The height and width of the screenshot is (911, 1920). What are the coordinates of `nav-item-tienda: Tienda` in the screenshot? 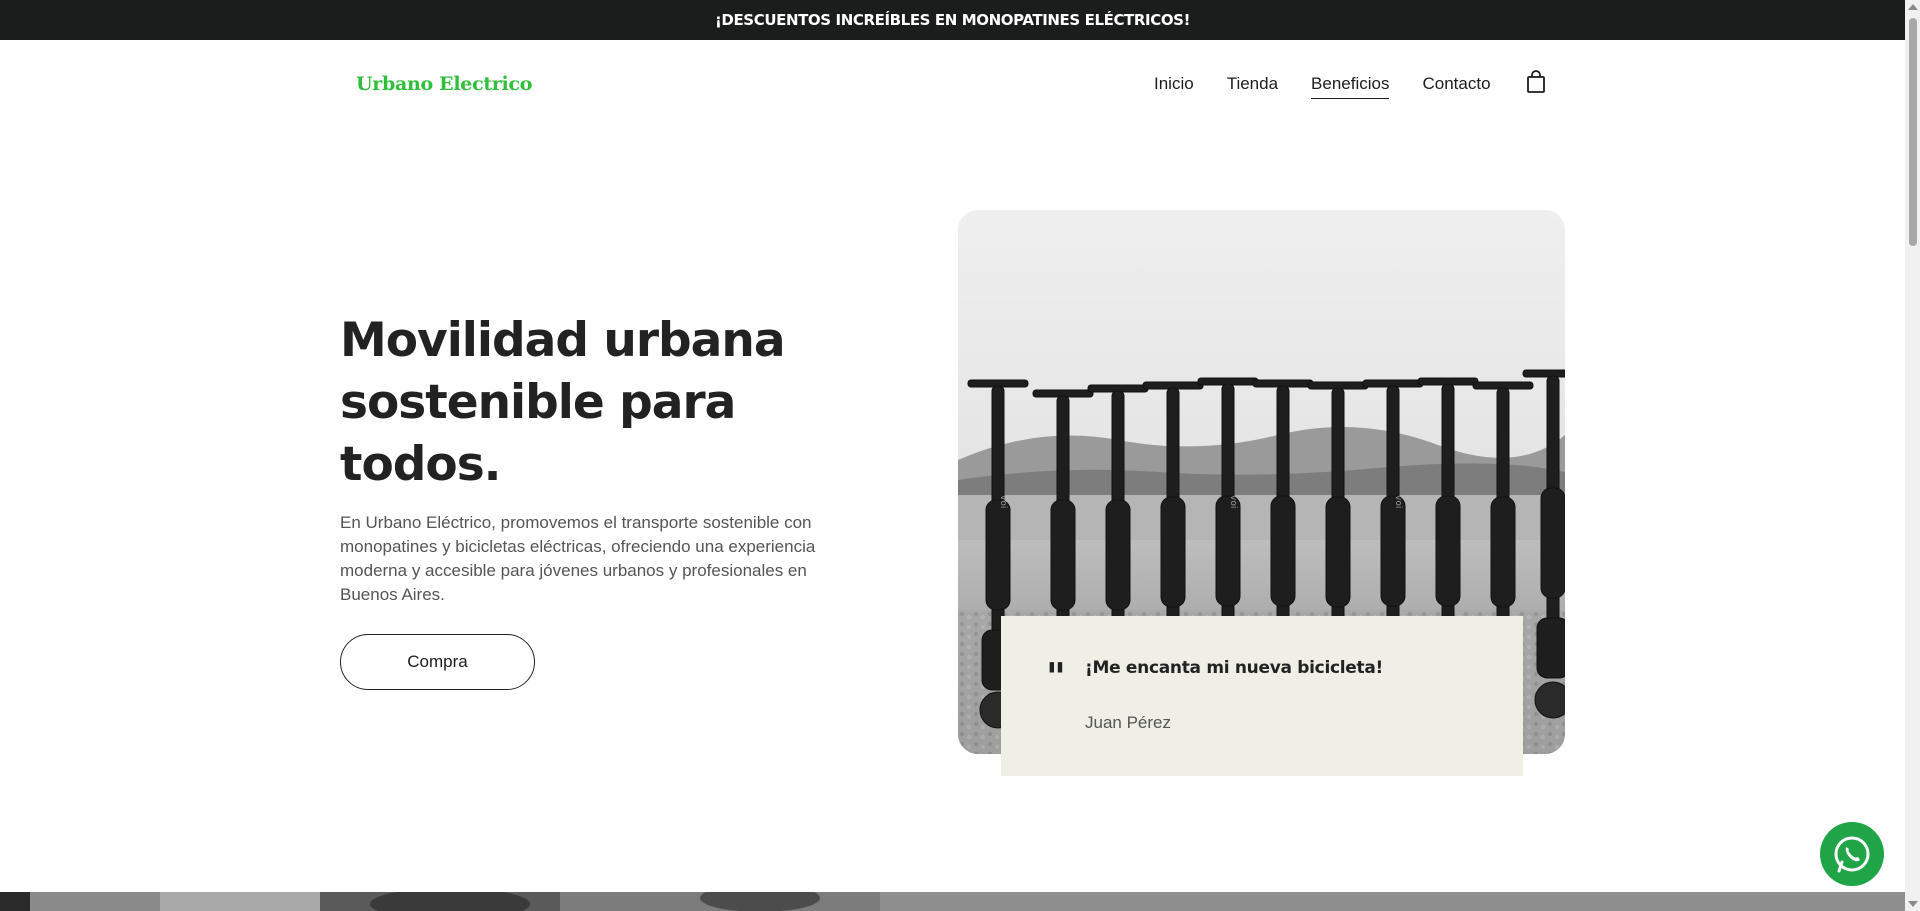 It's located at (1252, 86).